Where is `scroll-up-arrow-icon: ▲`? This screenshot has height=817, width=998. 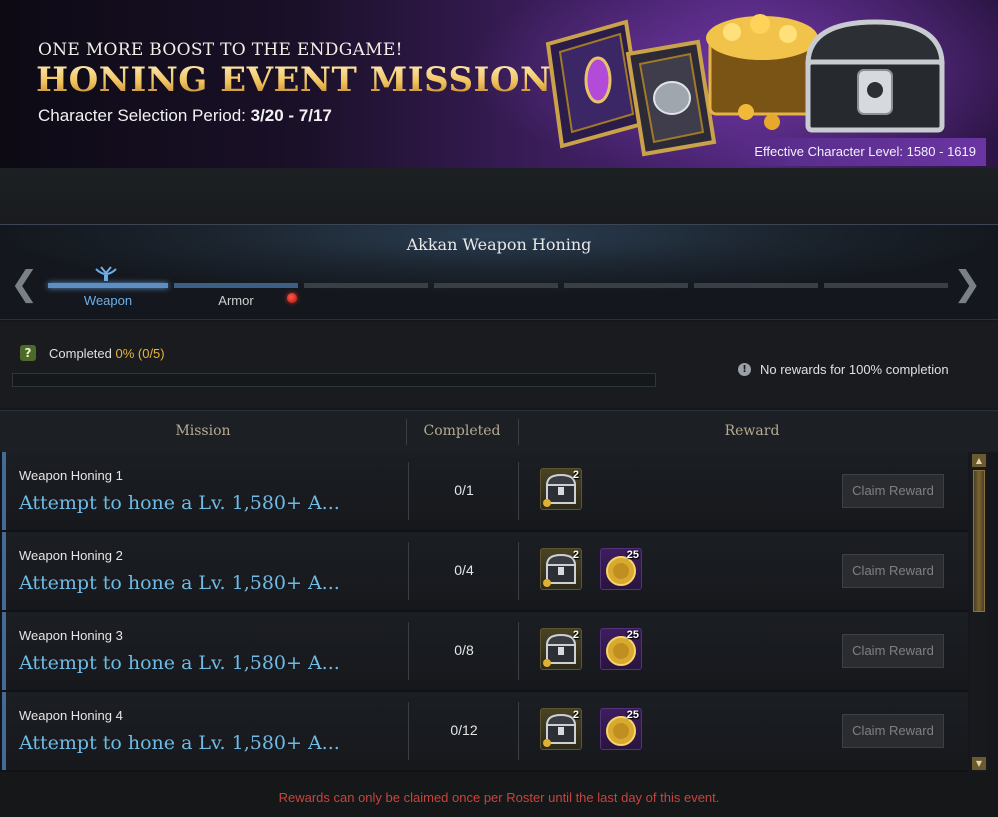
scroll-up-arrow-icon: ▲ is located at coordinates (979, 460).